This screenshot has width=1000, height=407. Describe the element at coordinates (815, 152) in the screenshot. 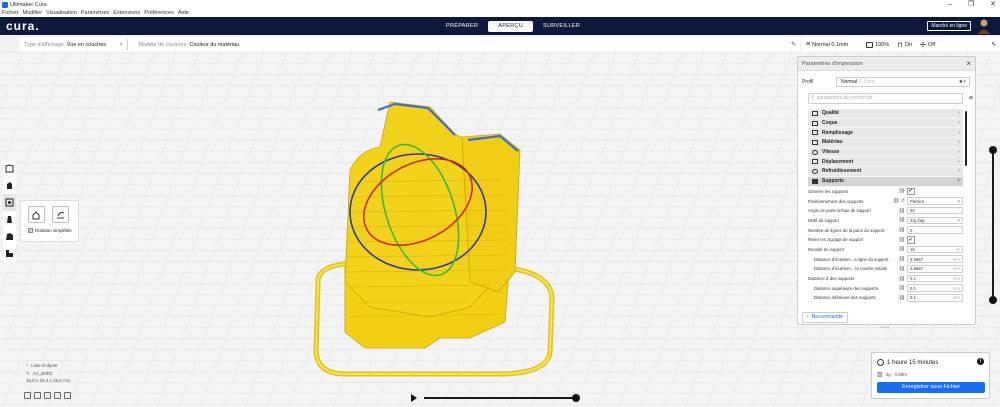

I see `speed-icon` at that location.